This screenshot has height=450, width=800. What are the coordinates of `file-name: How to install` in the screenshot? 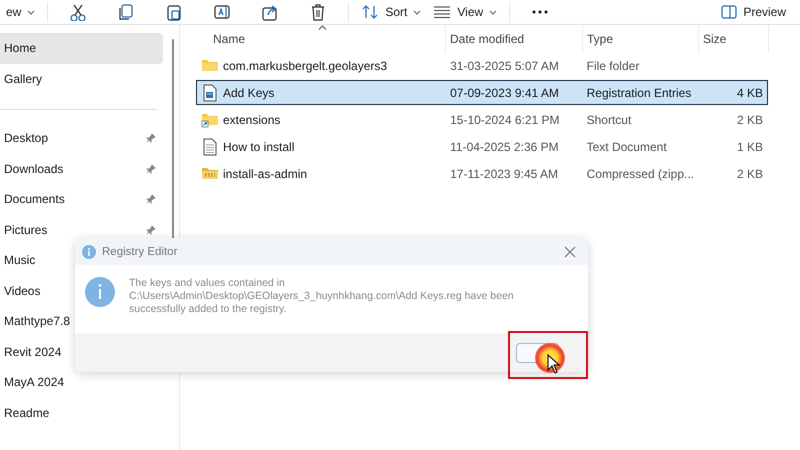 It's located at (258, 147).